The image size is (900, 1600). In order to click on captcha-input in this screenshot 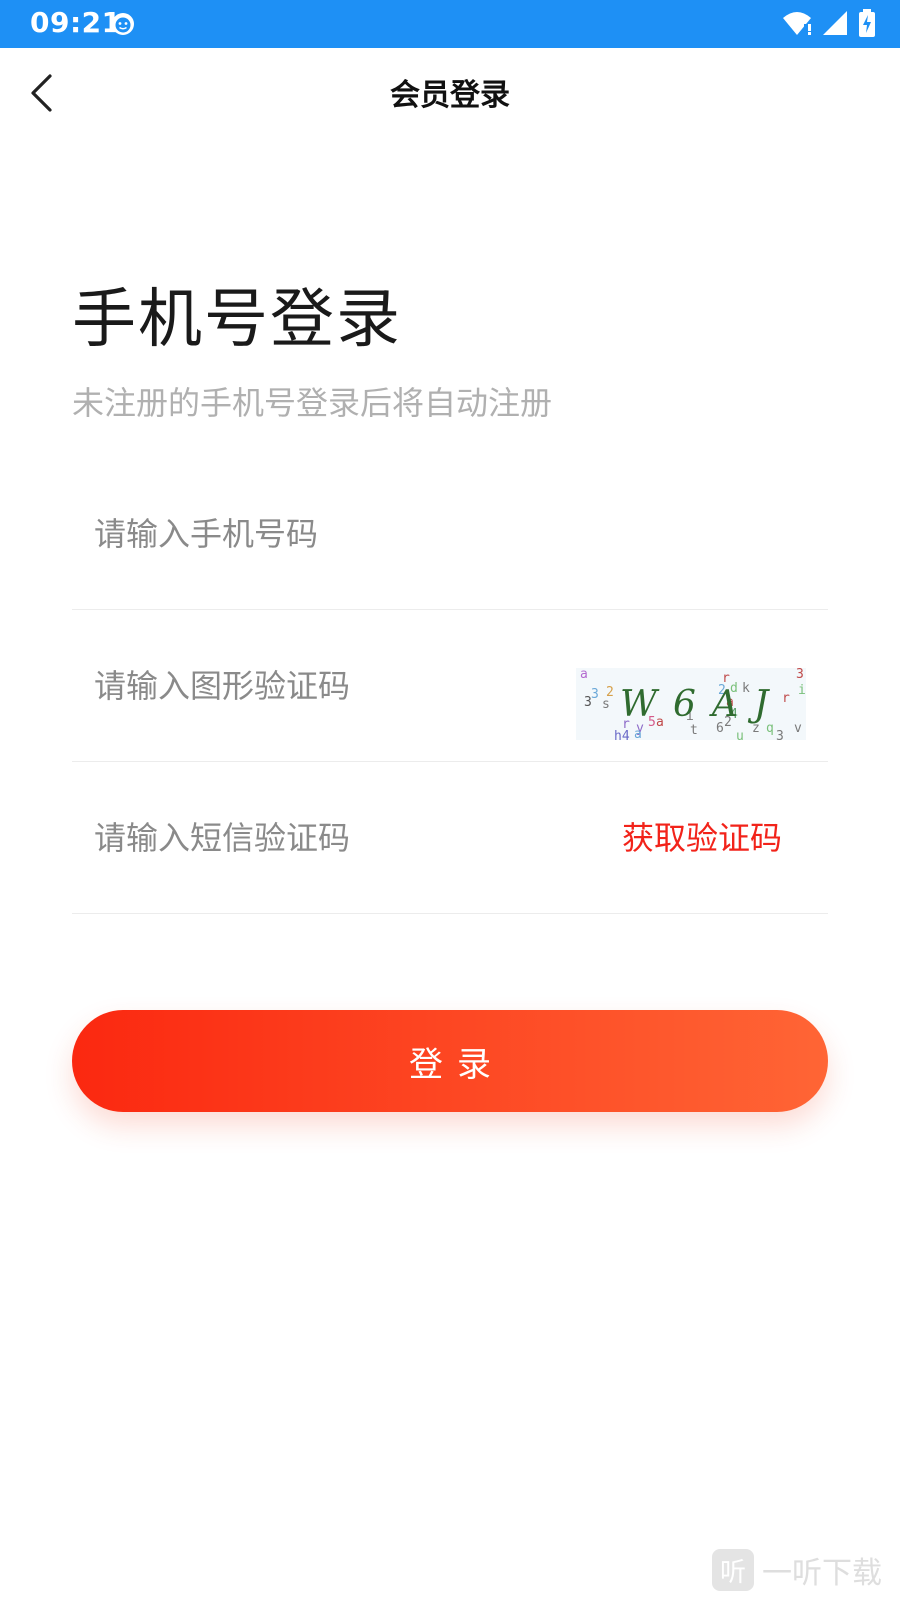, I will do `click(314, 686)`.